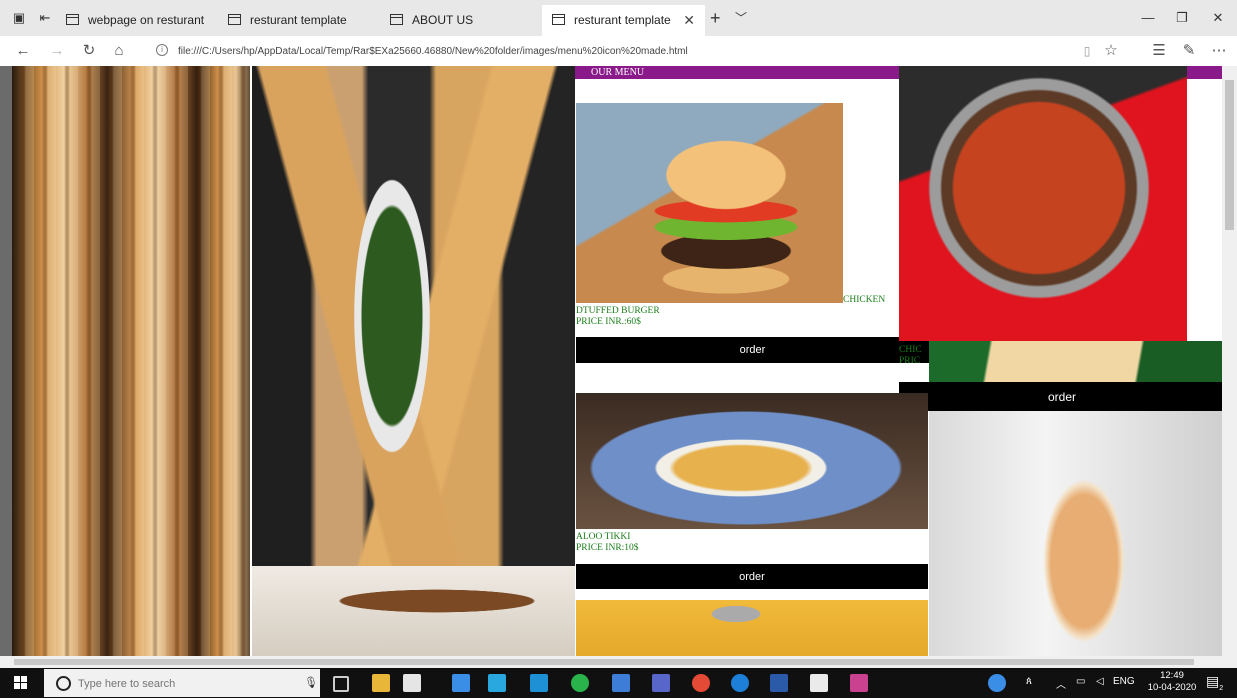  What do you see at coordinates (701, 683) in the screenshot?
I see `chrome-icon` at bounding box center [701, 683].